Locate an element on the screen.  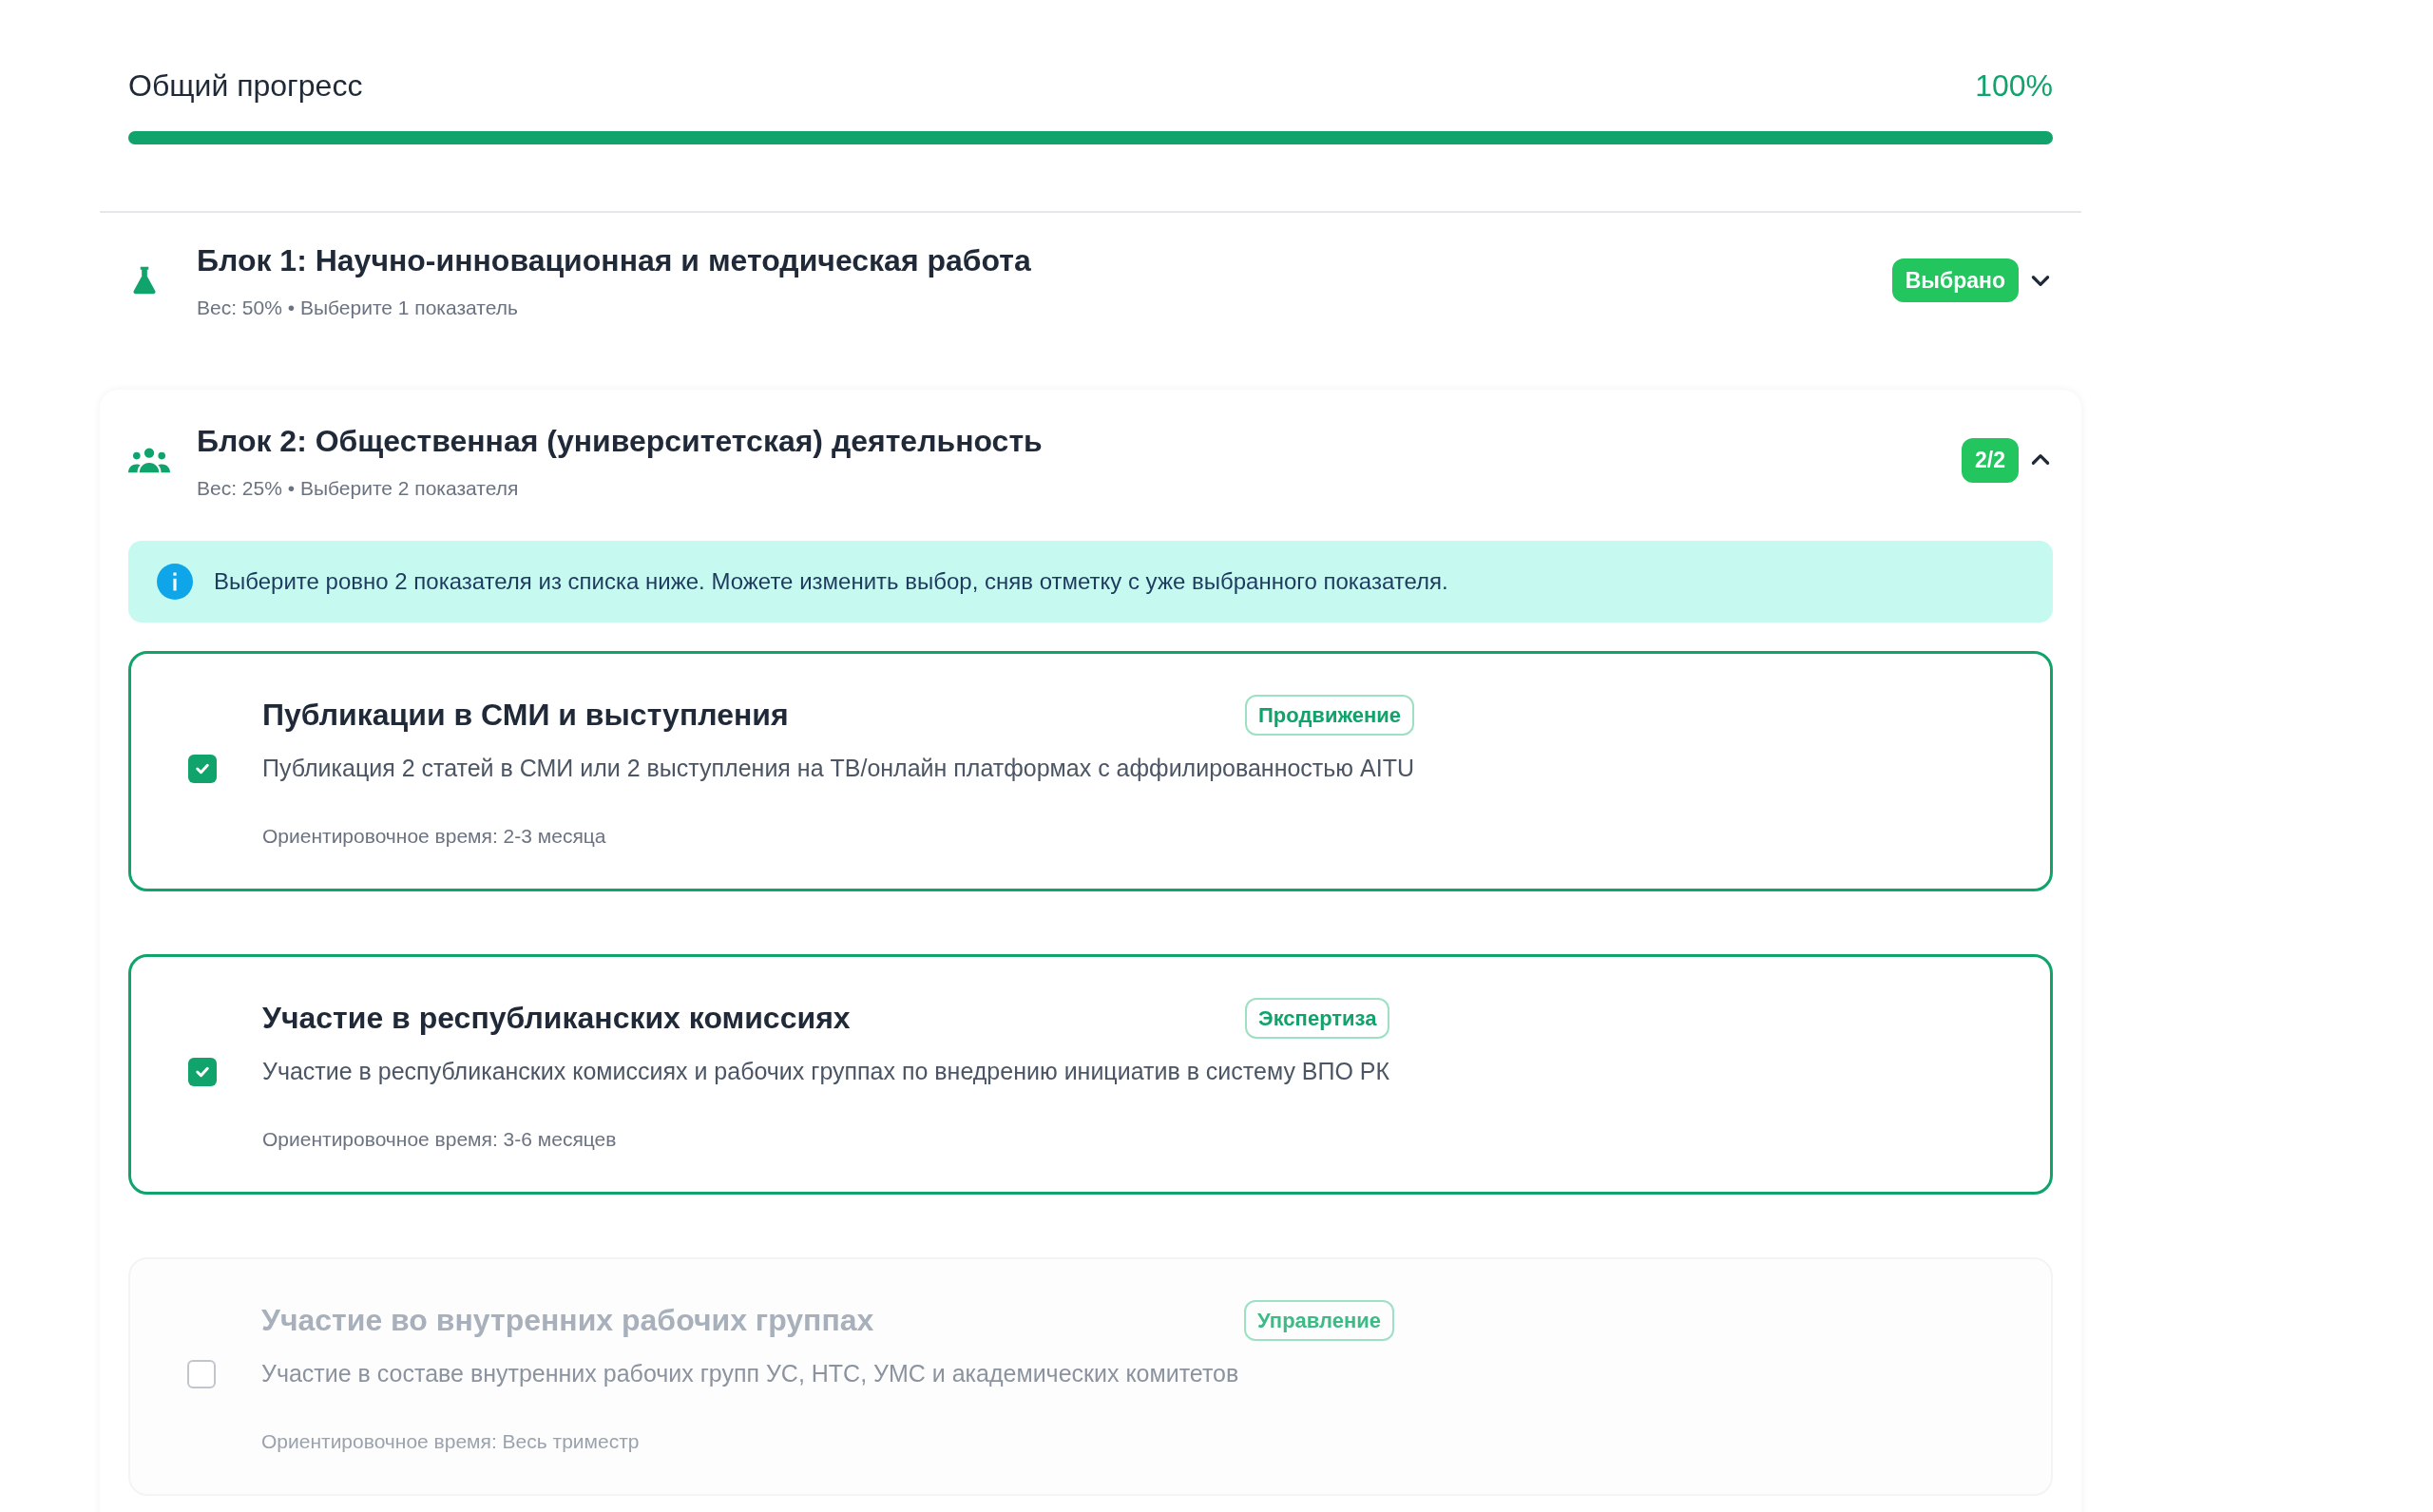
block-title: Блок 1: Научно-инновационная и методическая работа is located at coordinates (614, 260).